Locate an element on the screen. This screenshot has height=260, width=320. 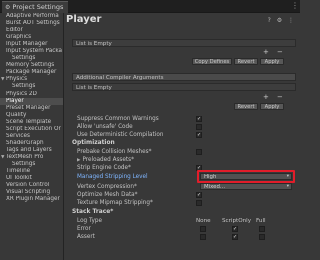
stack-trace-row: Error ✓ is located at coordinates (184, 229).